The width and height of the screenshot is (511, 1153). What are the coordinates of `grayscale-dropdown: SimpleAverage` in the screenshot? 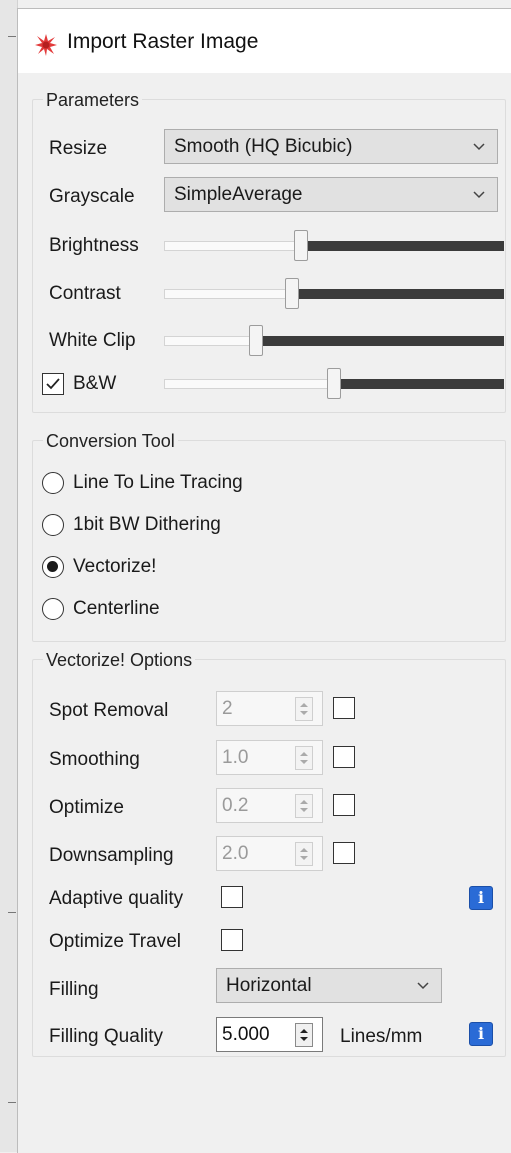 It's located at (331, 194).